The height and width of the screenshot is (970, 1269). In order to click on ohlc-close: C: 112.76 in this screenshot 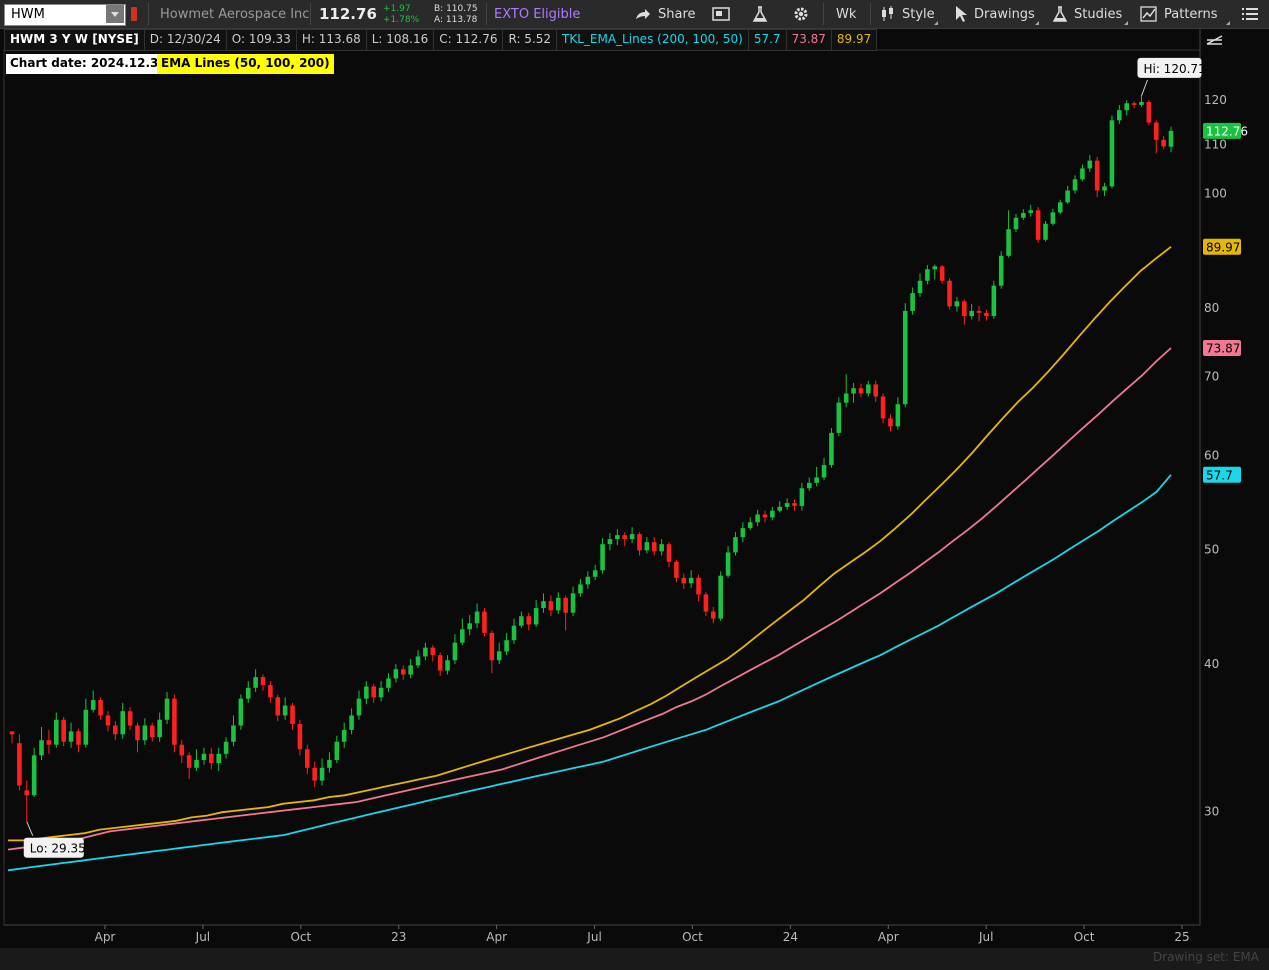, I will do `click(468, 40)`.